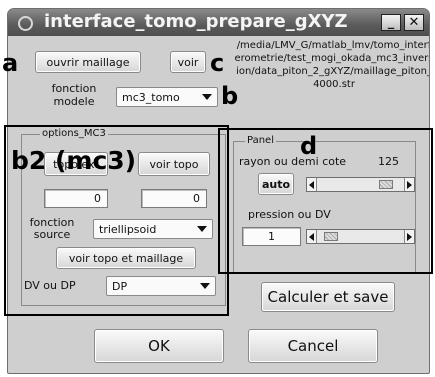 The image size is (435, 377). What do you see at coordinates (74, 160) in the screenshot?
I see `annotation-b2: b2 (mc3)` at bounding box center [74, 160].